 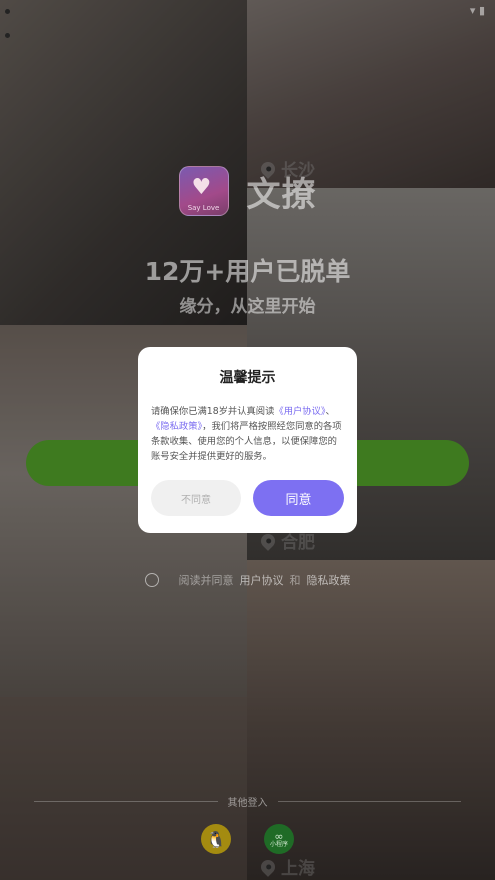 I want to click on dialog-text: 请确保你已满18岁并认真阅读, so click(x=213, y=411).